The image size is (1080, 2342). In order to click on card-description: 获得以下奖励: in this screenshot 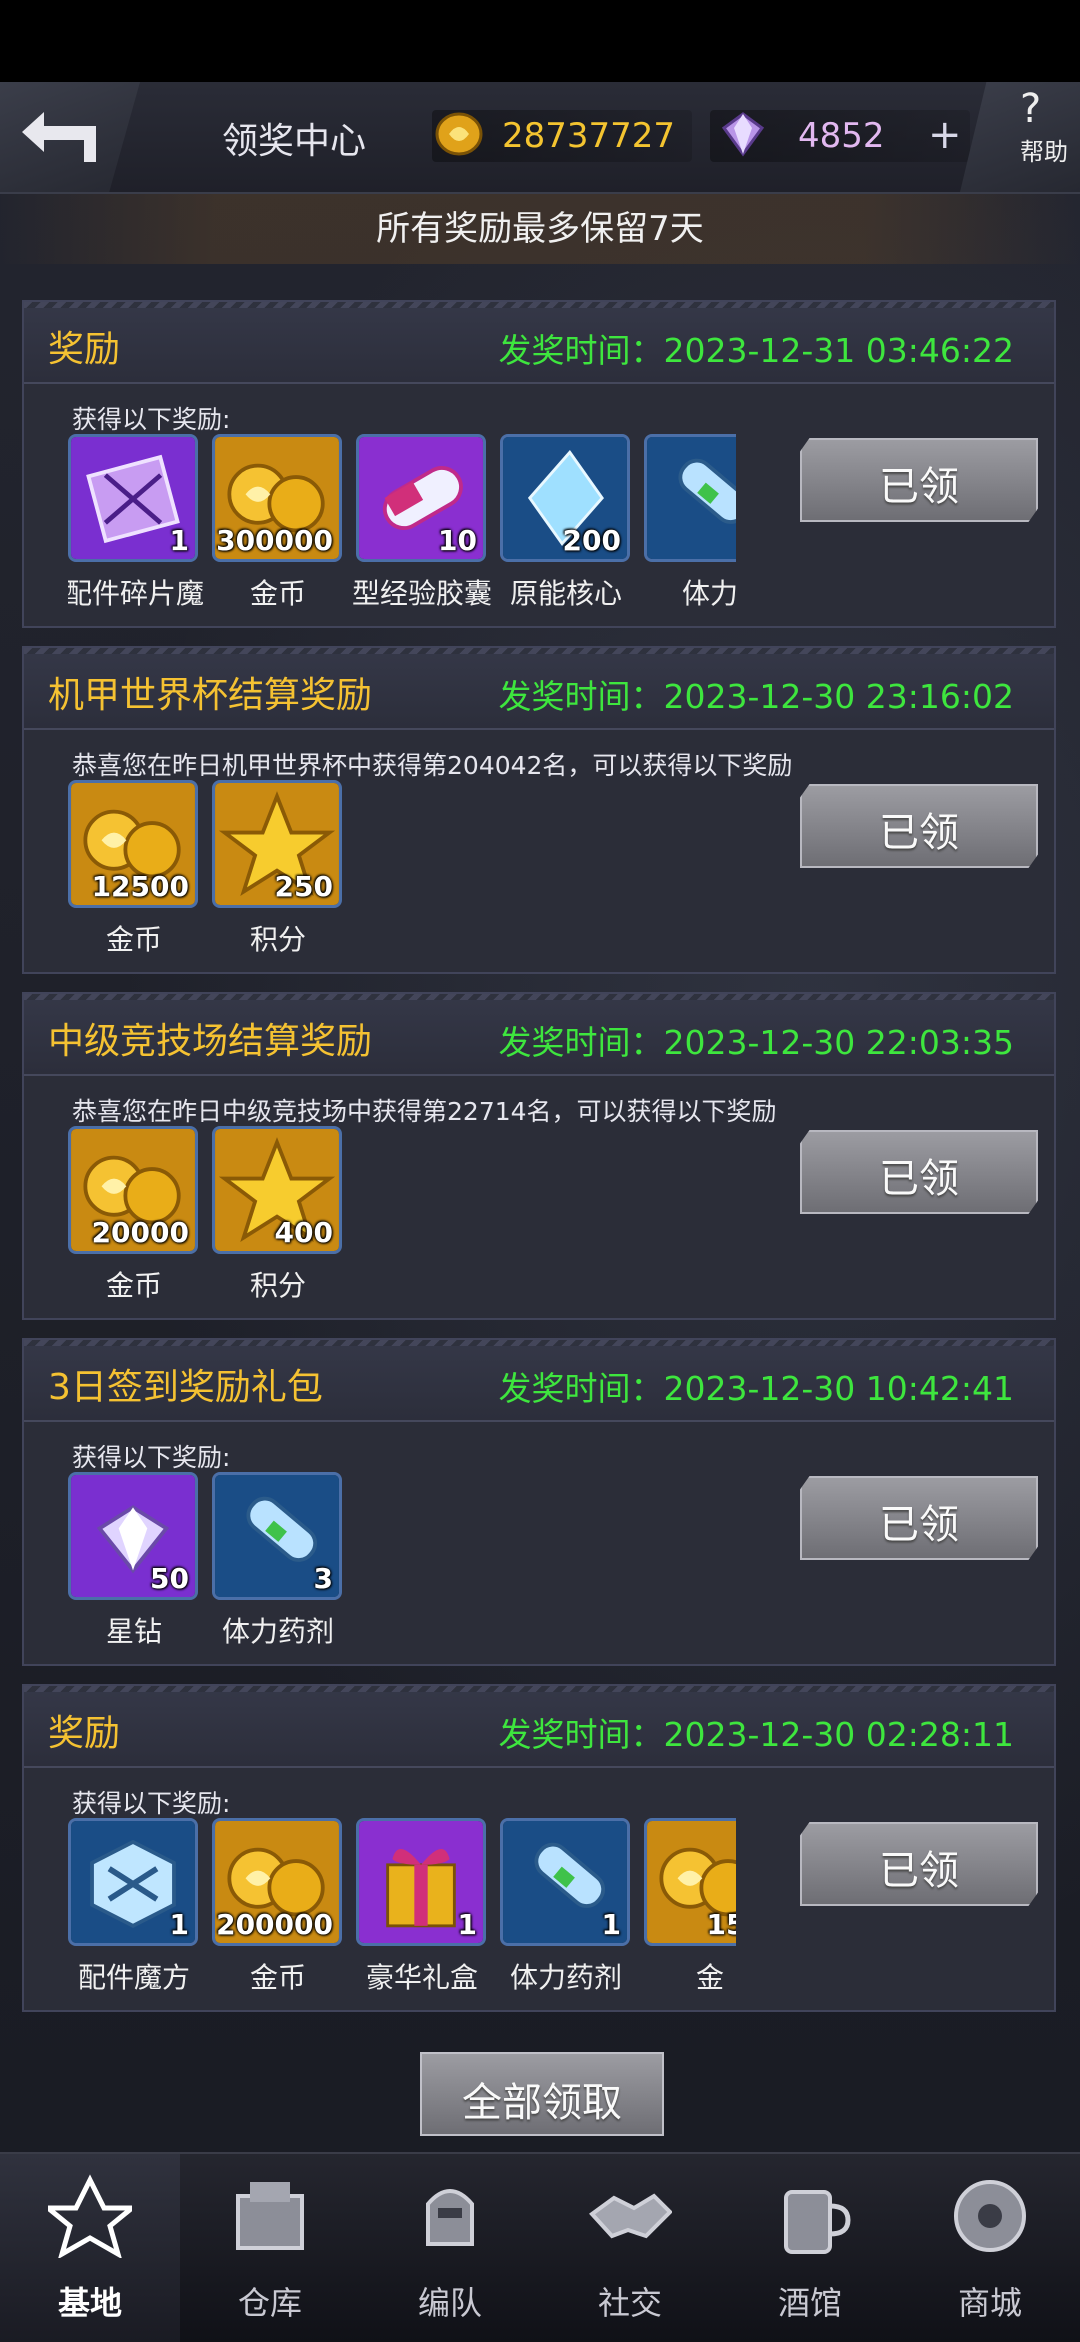, I will do `click(151, 419)`.